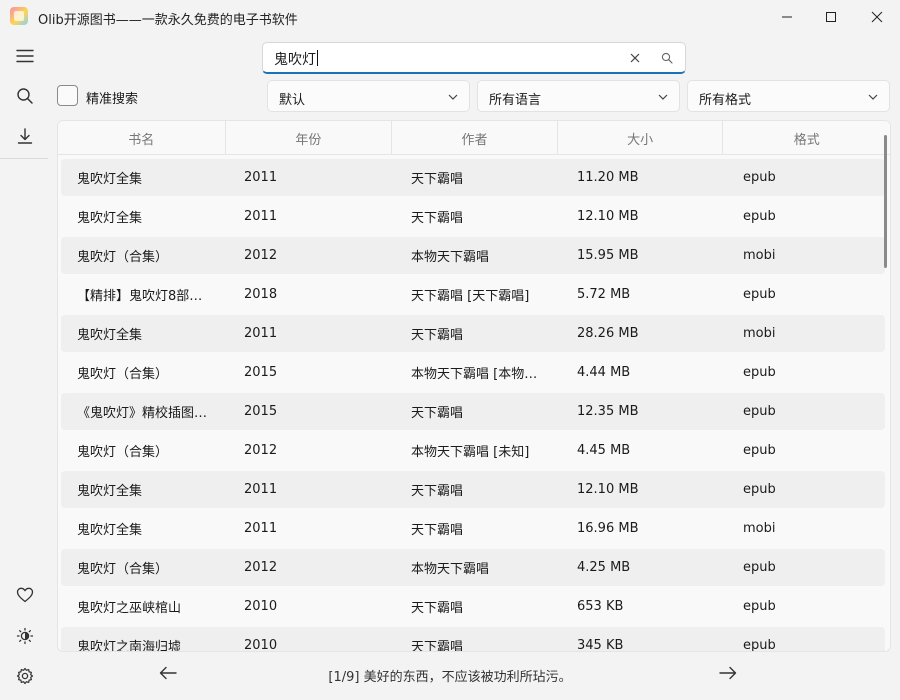 The height and width of the screenshot is (700, 900). Describe the element at coordinates (635, 58) in the screenshot. I see `clear-search-button` at that location.